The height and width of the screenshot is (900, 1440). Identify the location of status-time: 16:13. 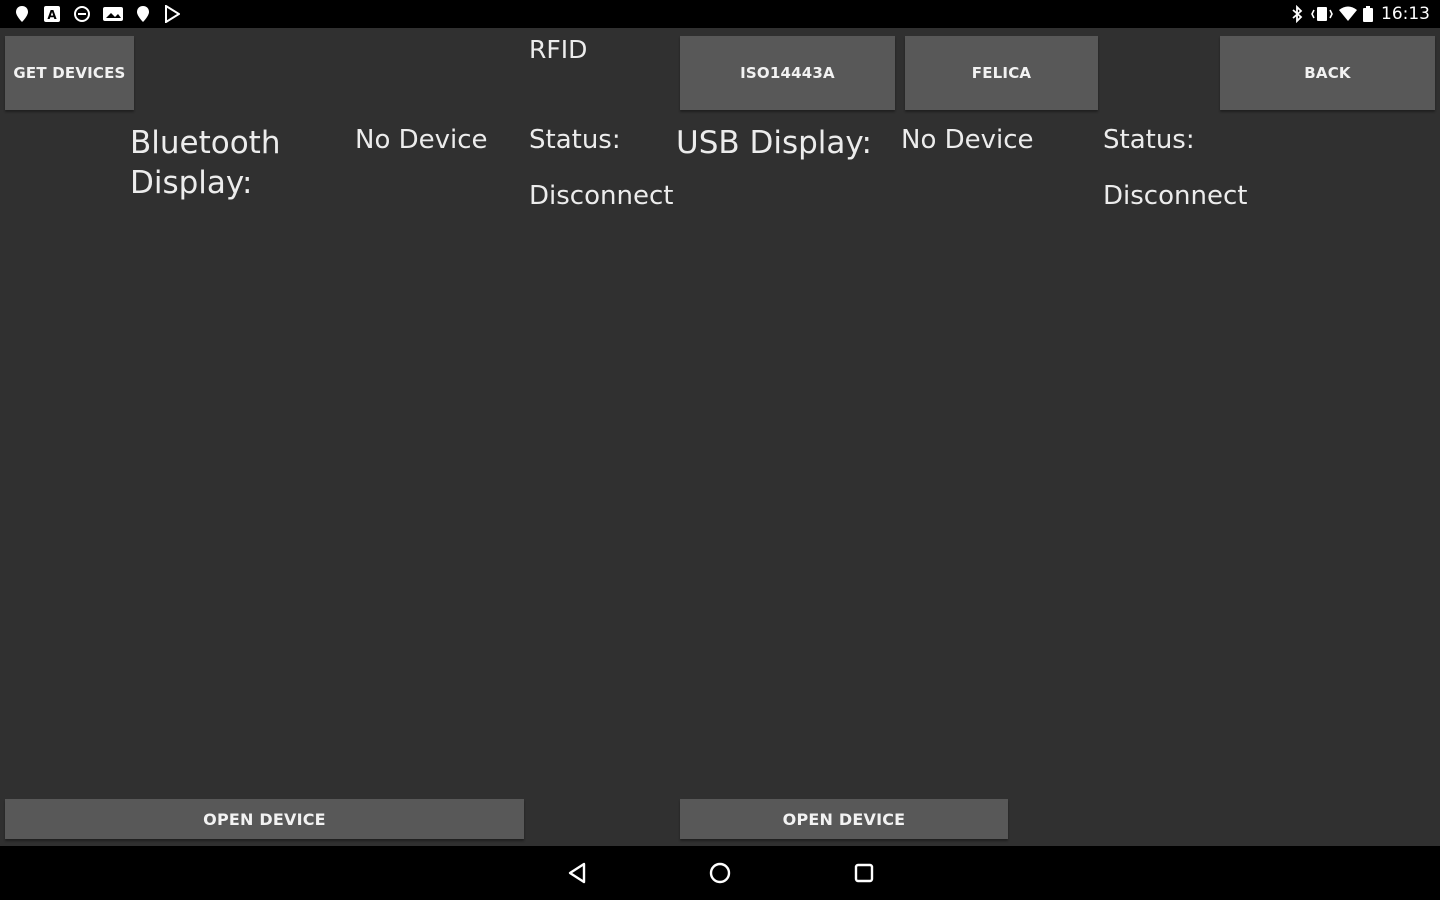
(1405, 14).